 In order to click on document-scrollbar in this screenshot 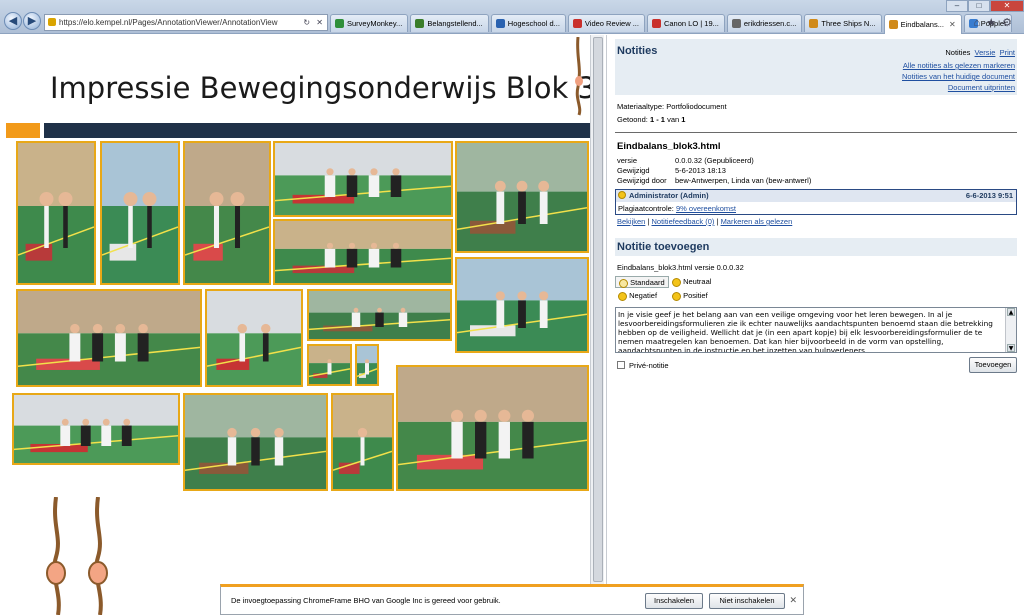, I will do `click(597, 325)`.